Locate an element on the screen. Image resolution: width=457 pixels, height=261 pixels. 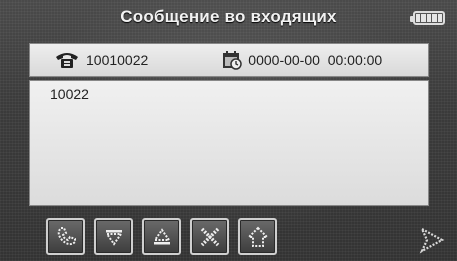
call-back-icon is located at coordinates (66, 235).